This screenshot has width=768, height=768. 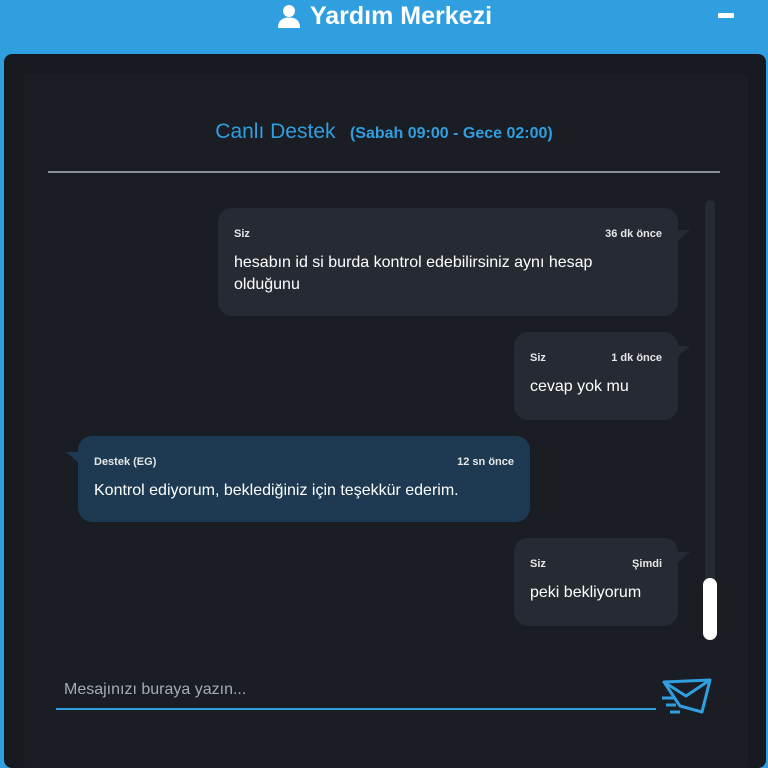 What do you see at coordinates (710, 420) in the screenshot?
I see `scrollbar-track` at bounding box center [710, 420].